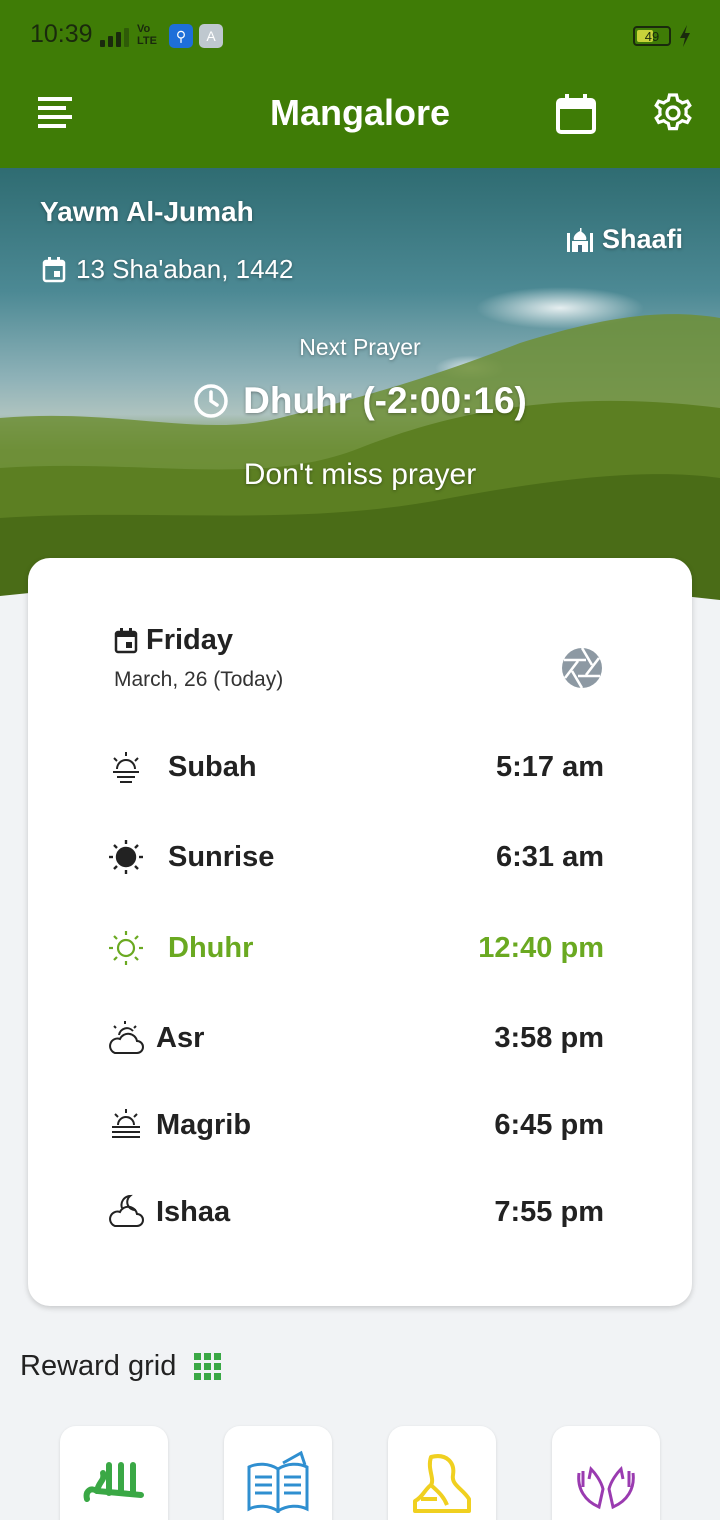 Image resolution: width=720 pixels, height=1520 pixels. I want to click on next-prayer-countdown: Dhuhr (-2:00:16), so click(385, 400).